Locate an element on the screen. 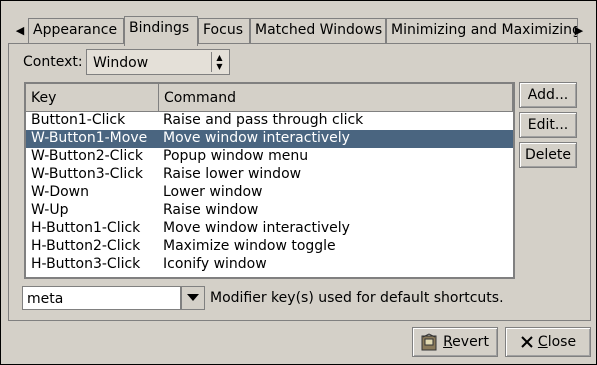 This screenshot has width=597, height=365. row-command: Raise and pass through click is located at coordinates (263, 120).